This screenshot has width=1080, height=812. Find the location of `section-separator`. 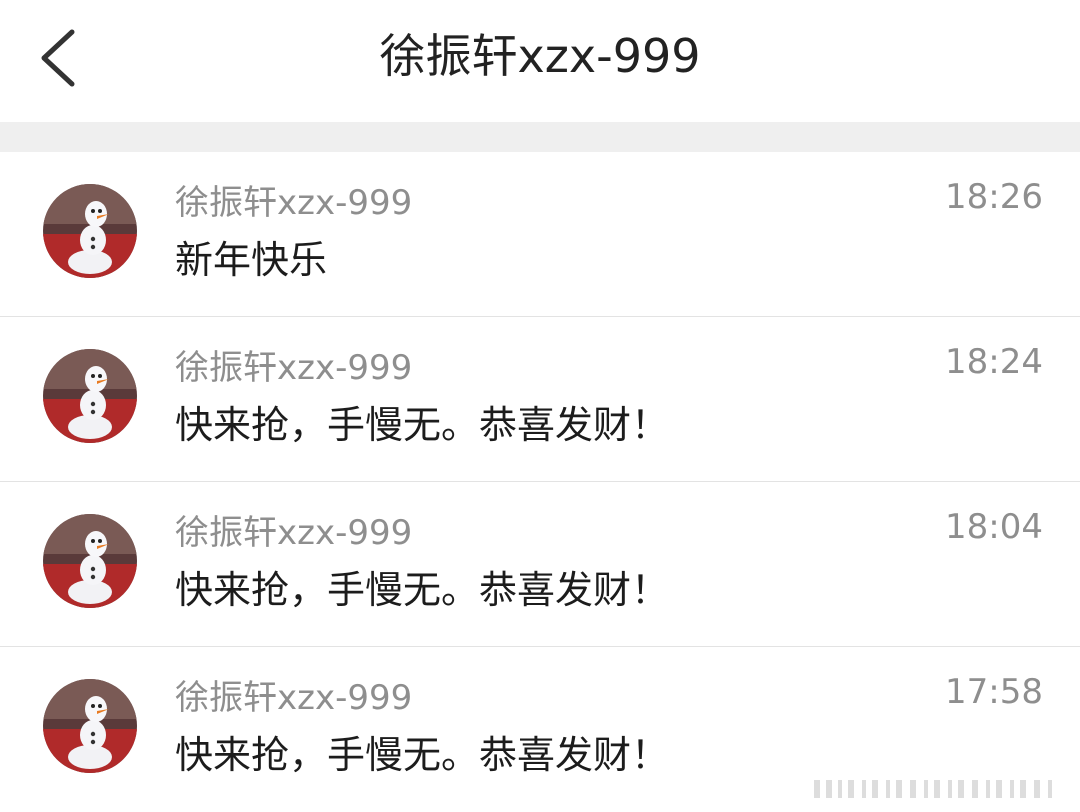

section-separator is located at coordinates (540, 137).